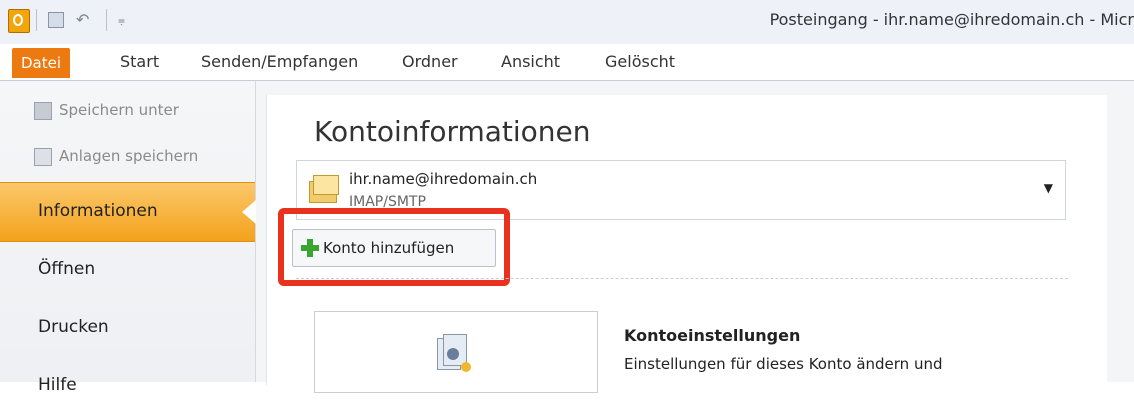 This screenshot has height=415, width=1134. I want to click on account-settings-icon, so click(454, 354).